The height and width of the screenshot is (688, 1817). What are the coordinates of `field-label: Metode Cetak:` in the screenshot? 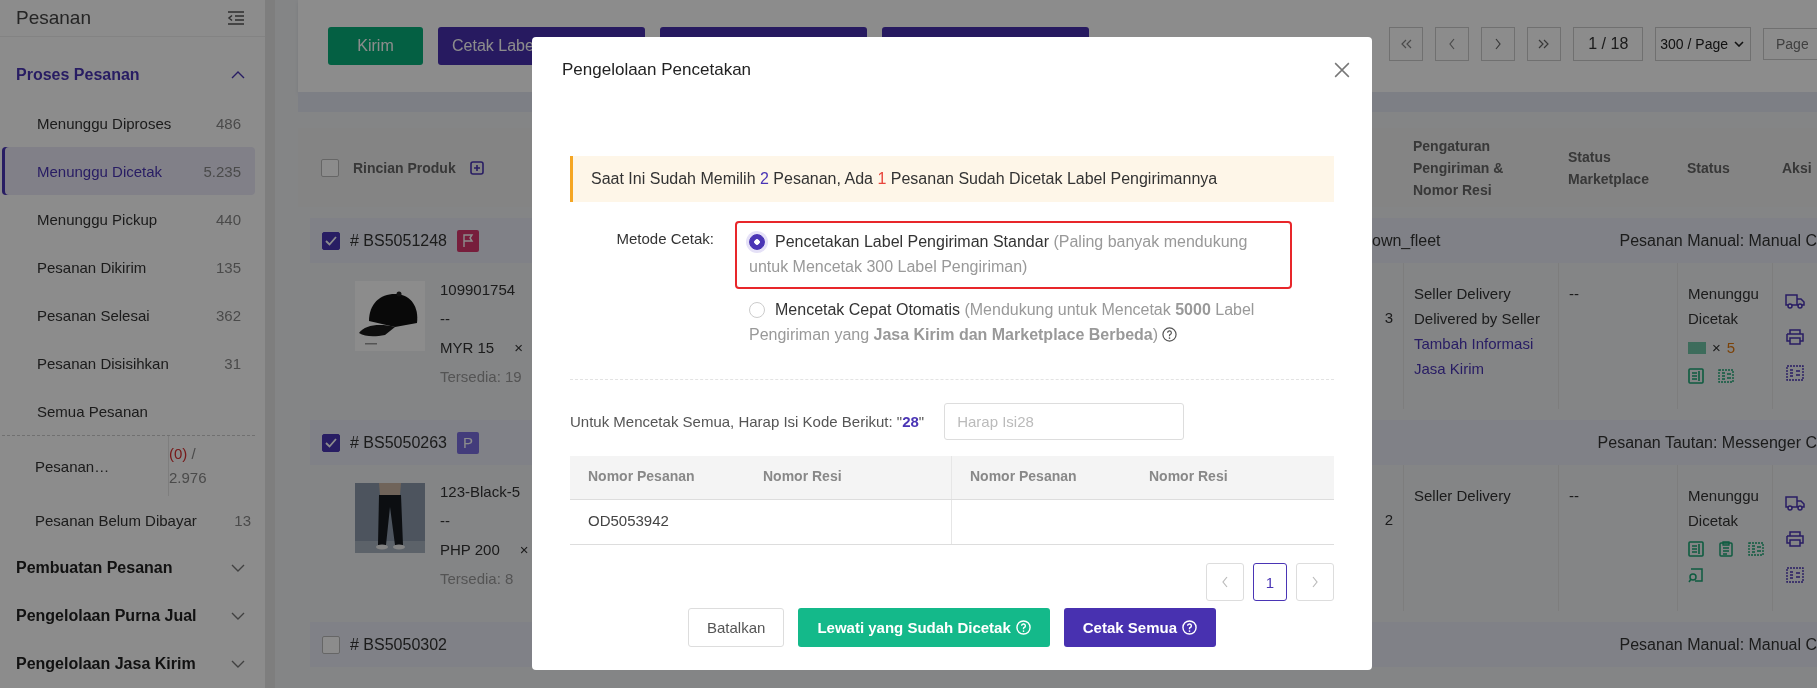 It's located at (664, 239).